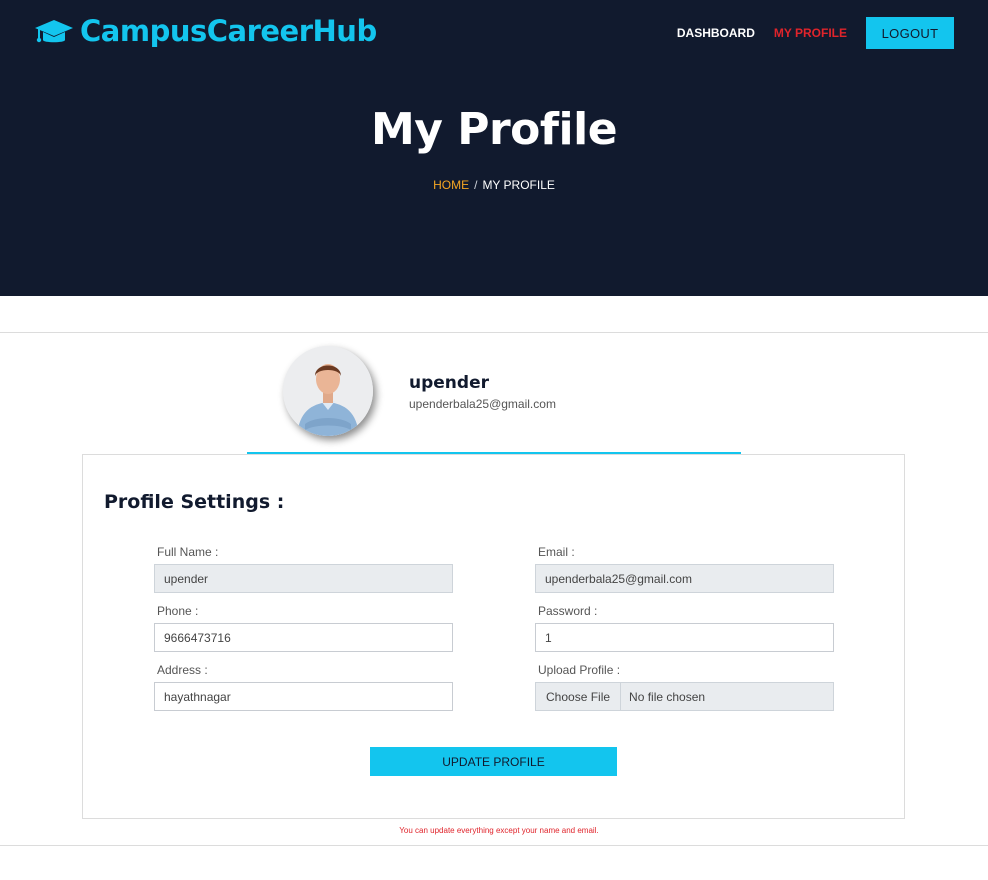 The width and height of the screenshot is (988, 880). Describe the element at coordinates (568, 611) in the screenshot. I see `password-label: Password :` at that location.